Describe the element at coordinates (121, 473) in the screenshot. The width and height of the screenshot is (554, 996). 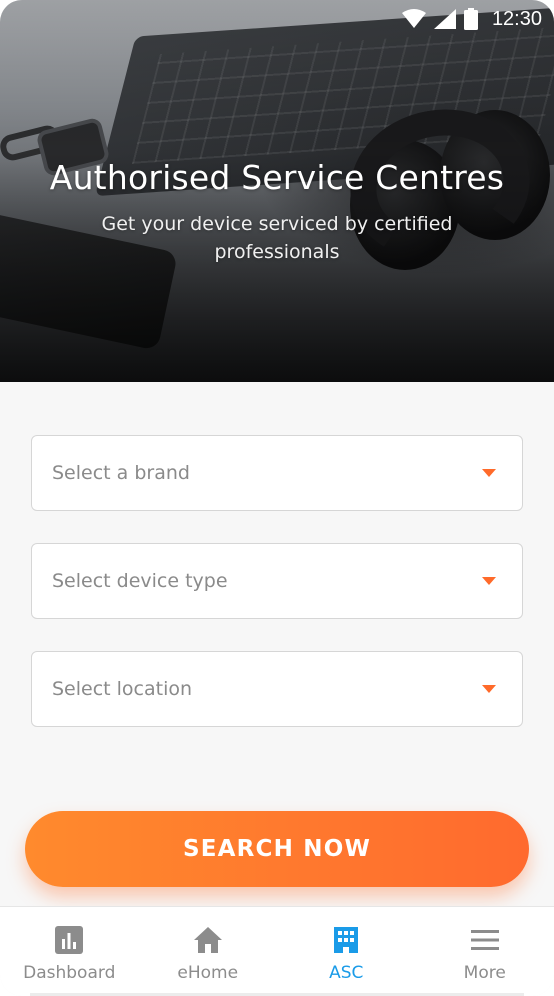
I see `brand-select-label: Select a brand` at that location.